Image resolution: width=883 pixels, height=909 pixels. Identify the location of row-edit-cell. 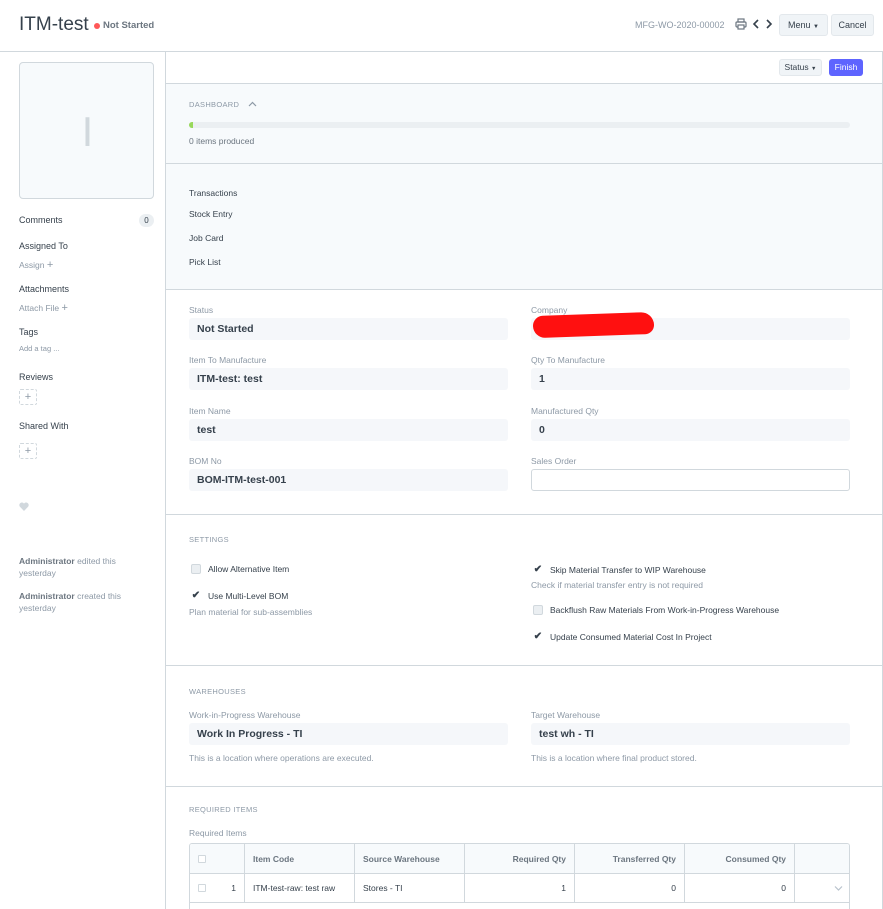
(822, 888).